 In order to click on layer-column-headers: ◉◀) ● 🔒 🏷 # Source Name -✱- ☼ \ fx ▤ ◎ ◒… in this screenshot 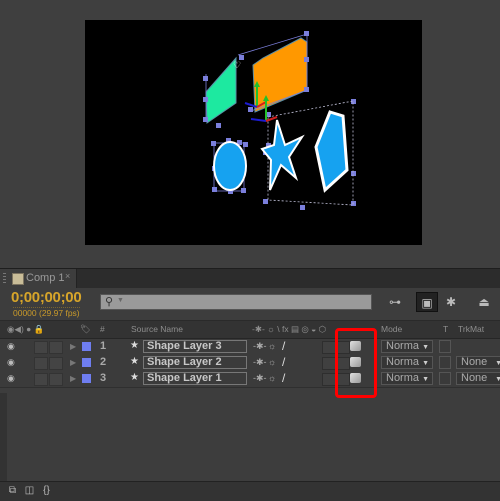, I will do `click(250, 330)`.